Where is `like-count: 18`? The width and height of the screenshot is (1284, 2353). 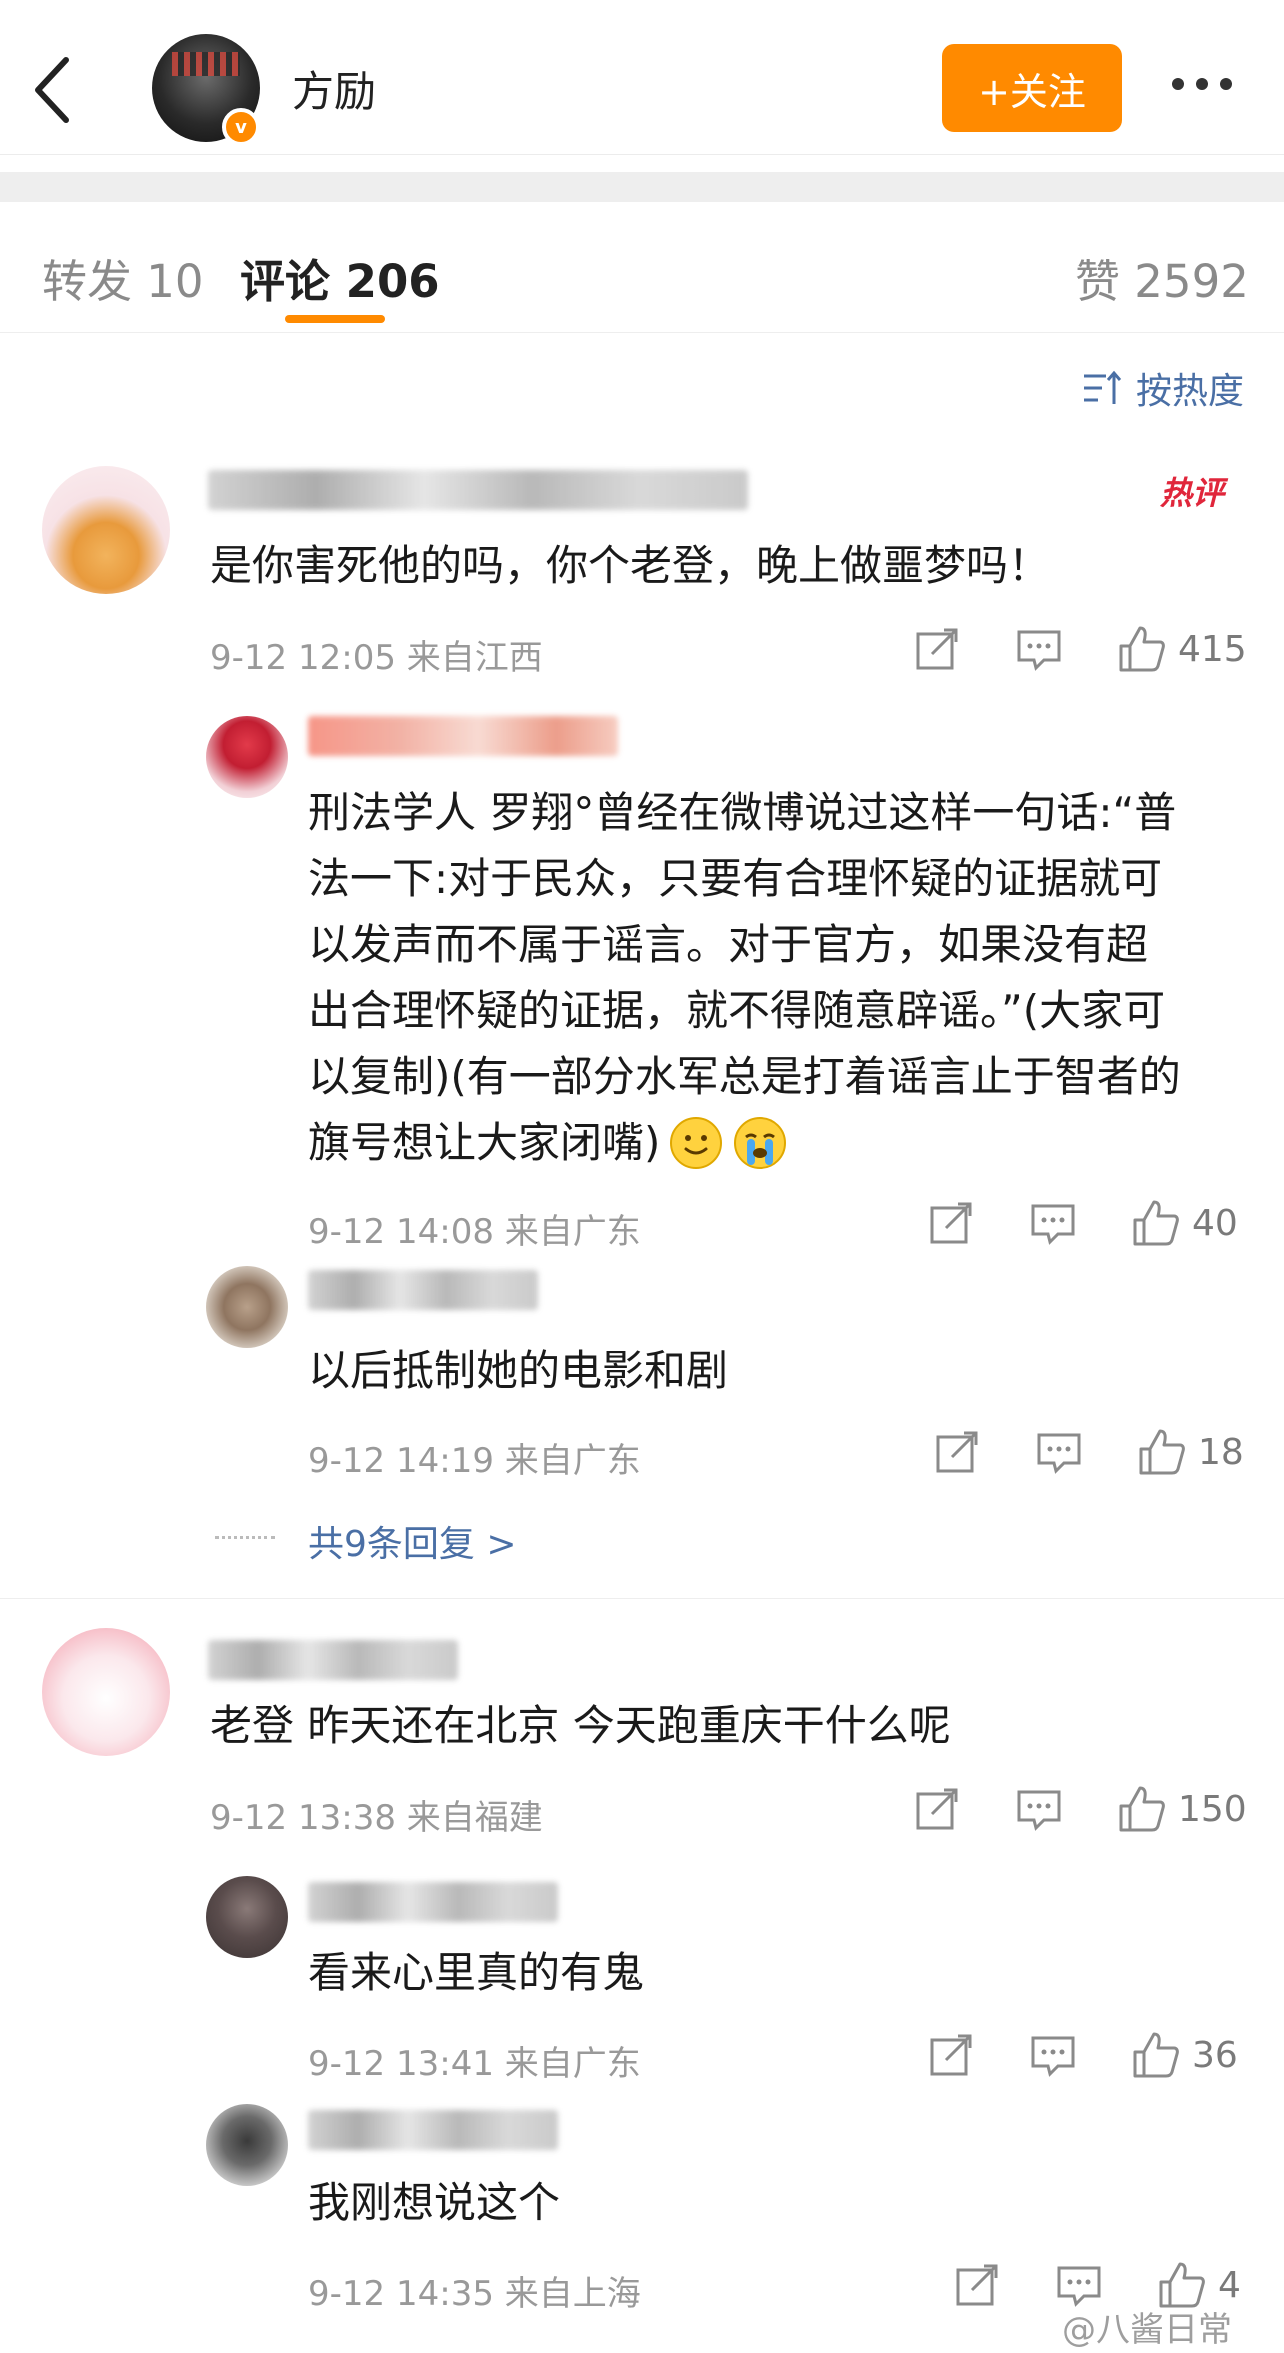
like-count: 18 is located at coordinates (1221, 1452).